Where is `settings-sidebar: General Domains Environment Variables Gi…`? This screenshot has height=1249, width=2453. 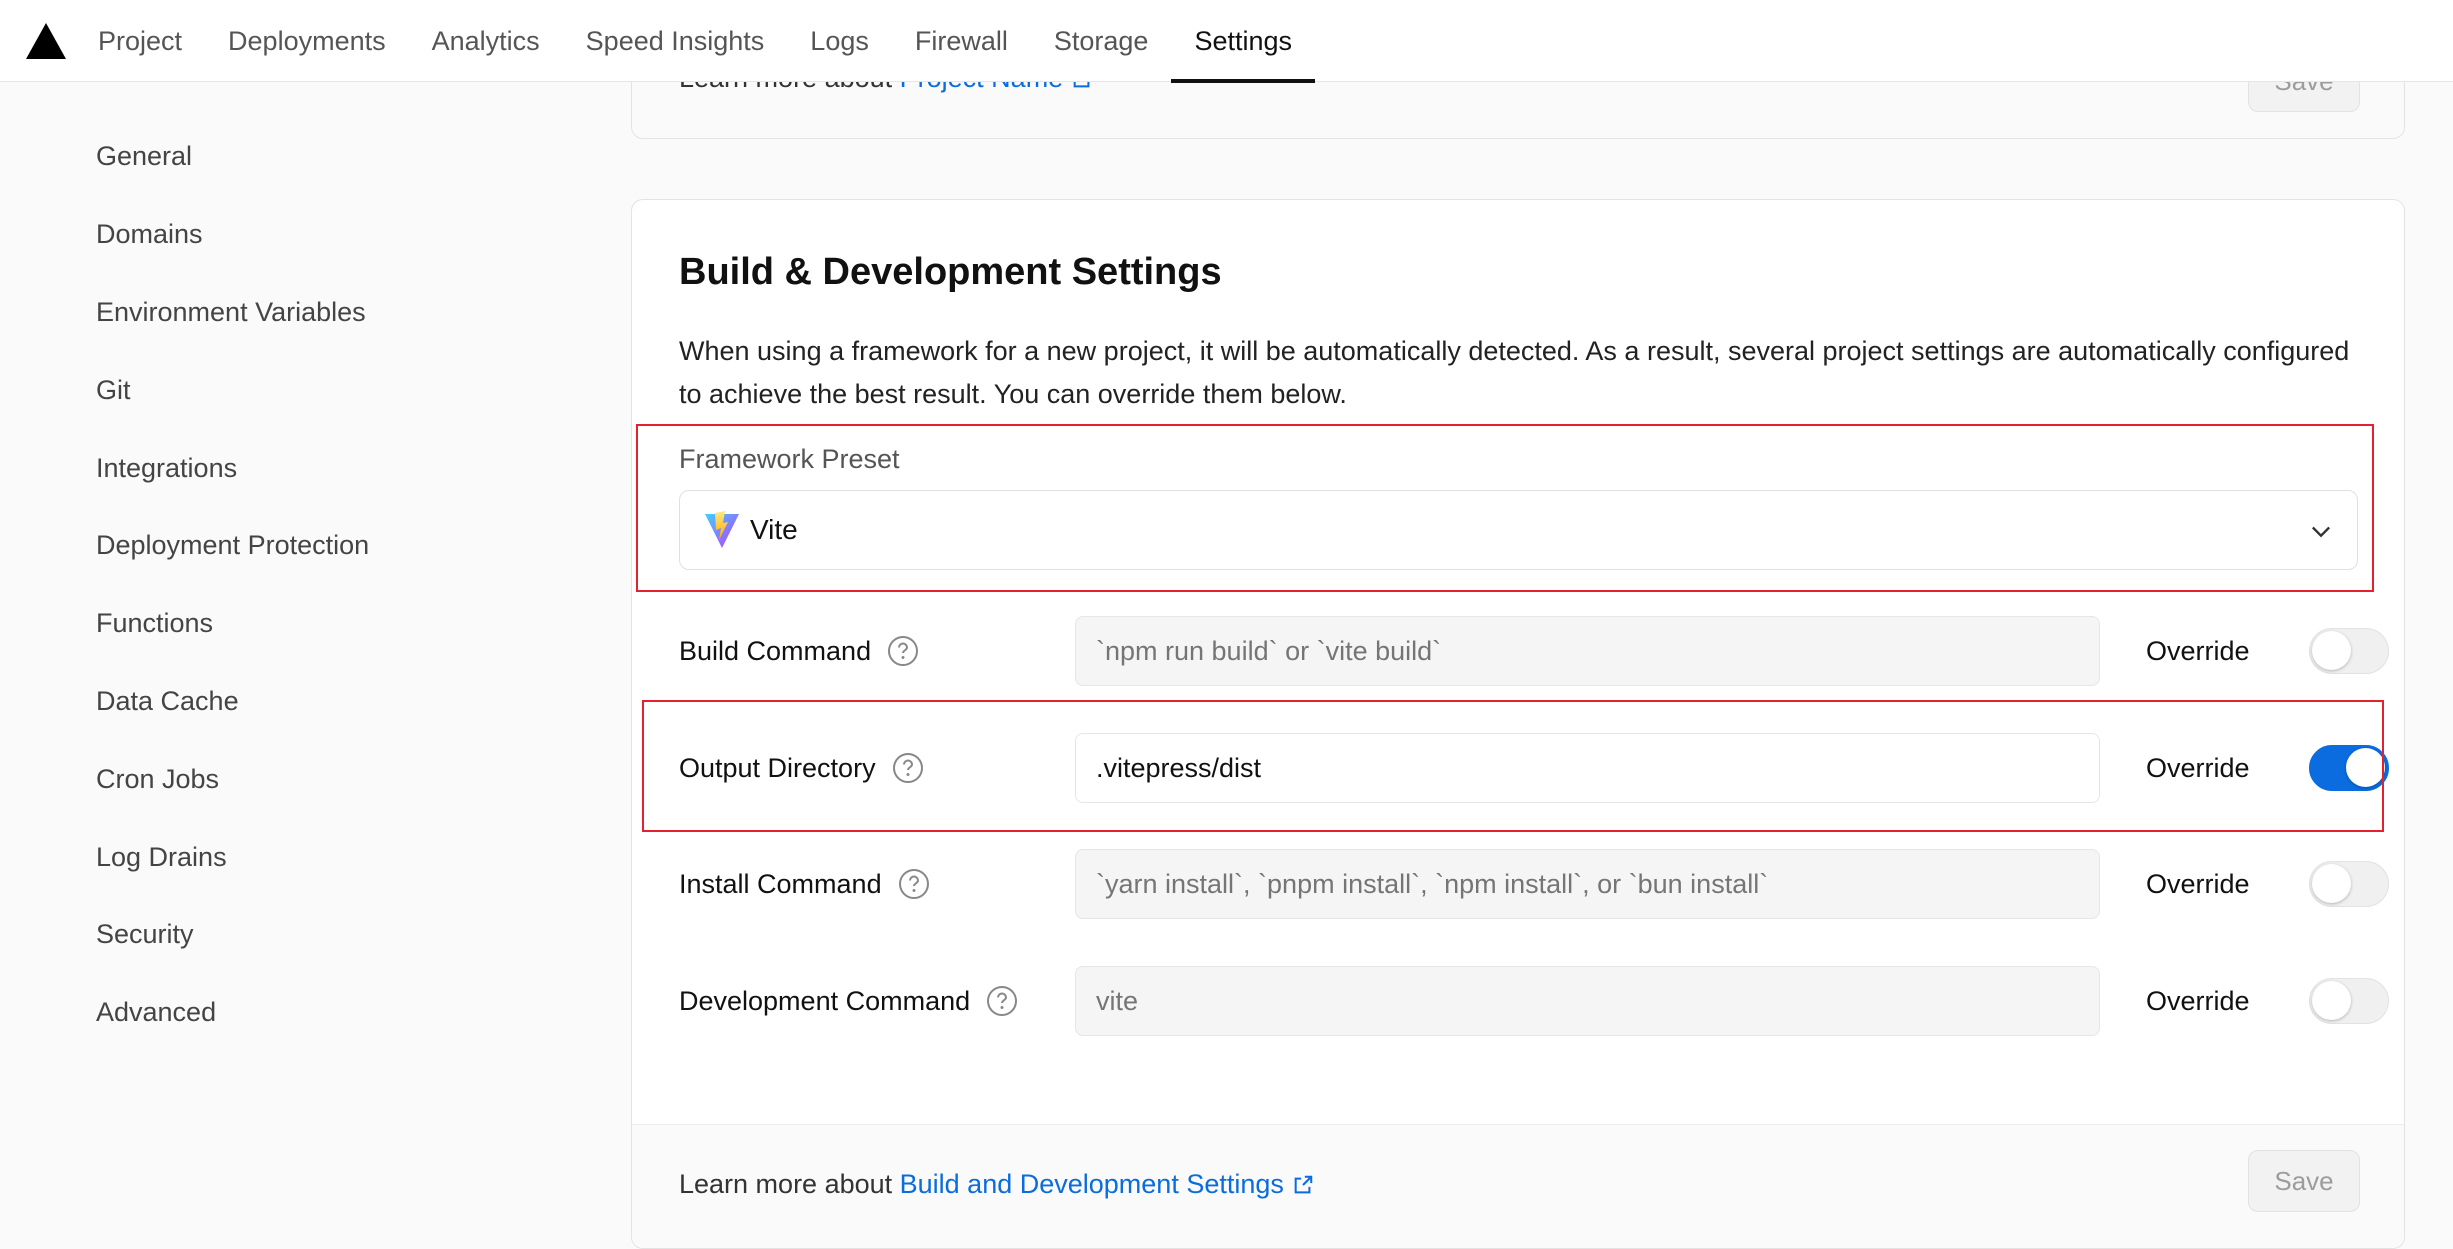
settings-sidebar: General Domains Environment Variables Gi… is located at coordinates (326, 567).